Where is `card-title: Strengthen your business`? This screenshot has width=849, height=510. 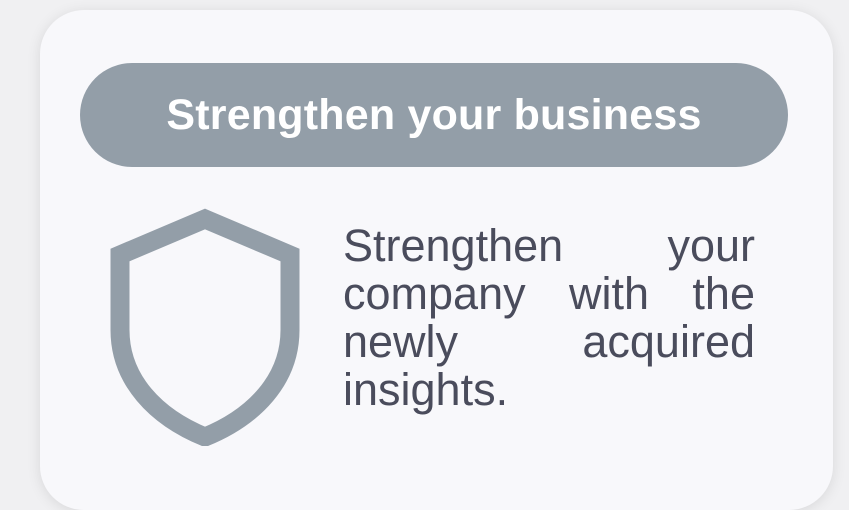 card-title: Strengthen your business is located at coordinates (434, 114).